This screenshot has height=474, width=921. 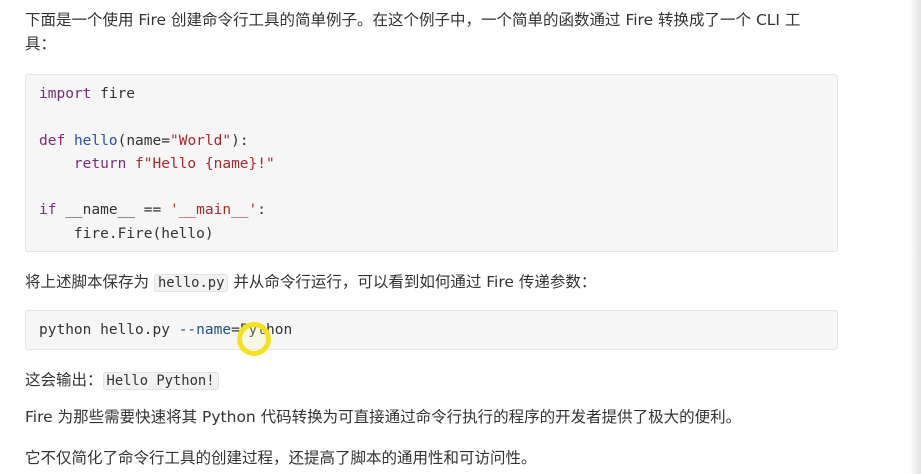 I want to click on mouse-cursor-highlight, so click(x=254, y=339).